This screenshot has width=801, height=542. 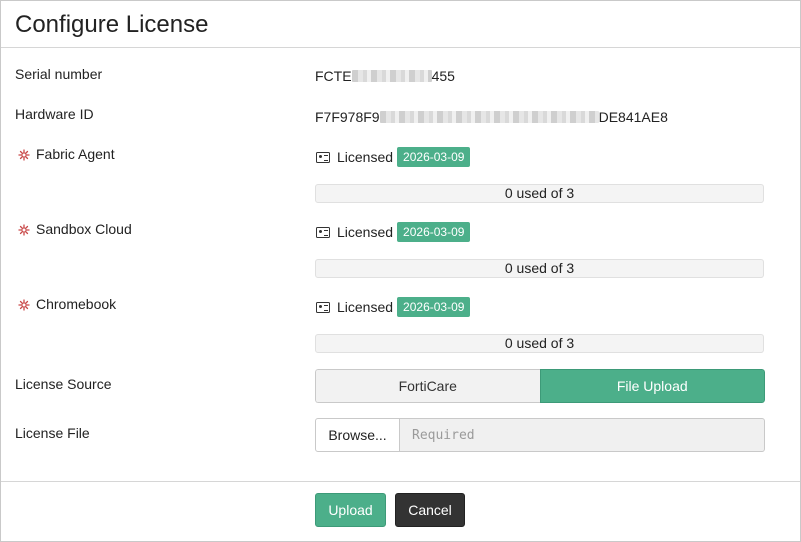 What do you see at coordinates (84, 229) in the screenshot?
I see `license-name: Sandbox Cloud` at bounding box center [84, 229].